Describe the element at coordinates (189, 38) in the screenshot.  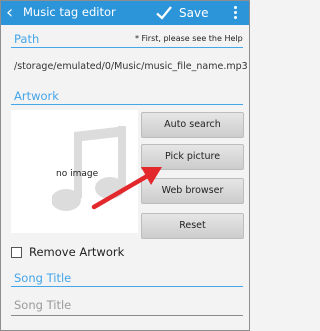
I see `help-note: * First, please see the Help` at that location.